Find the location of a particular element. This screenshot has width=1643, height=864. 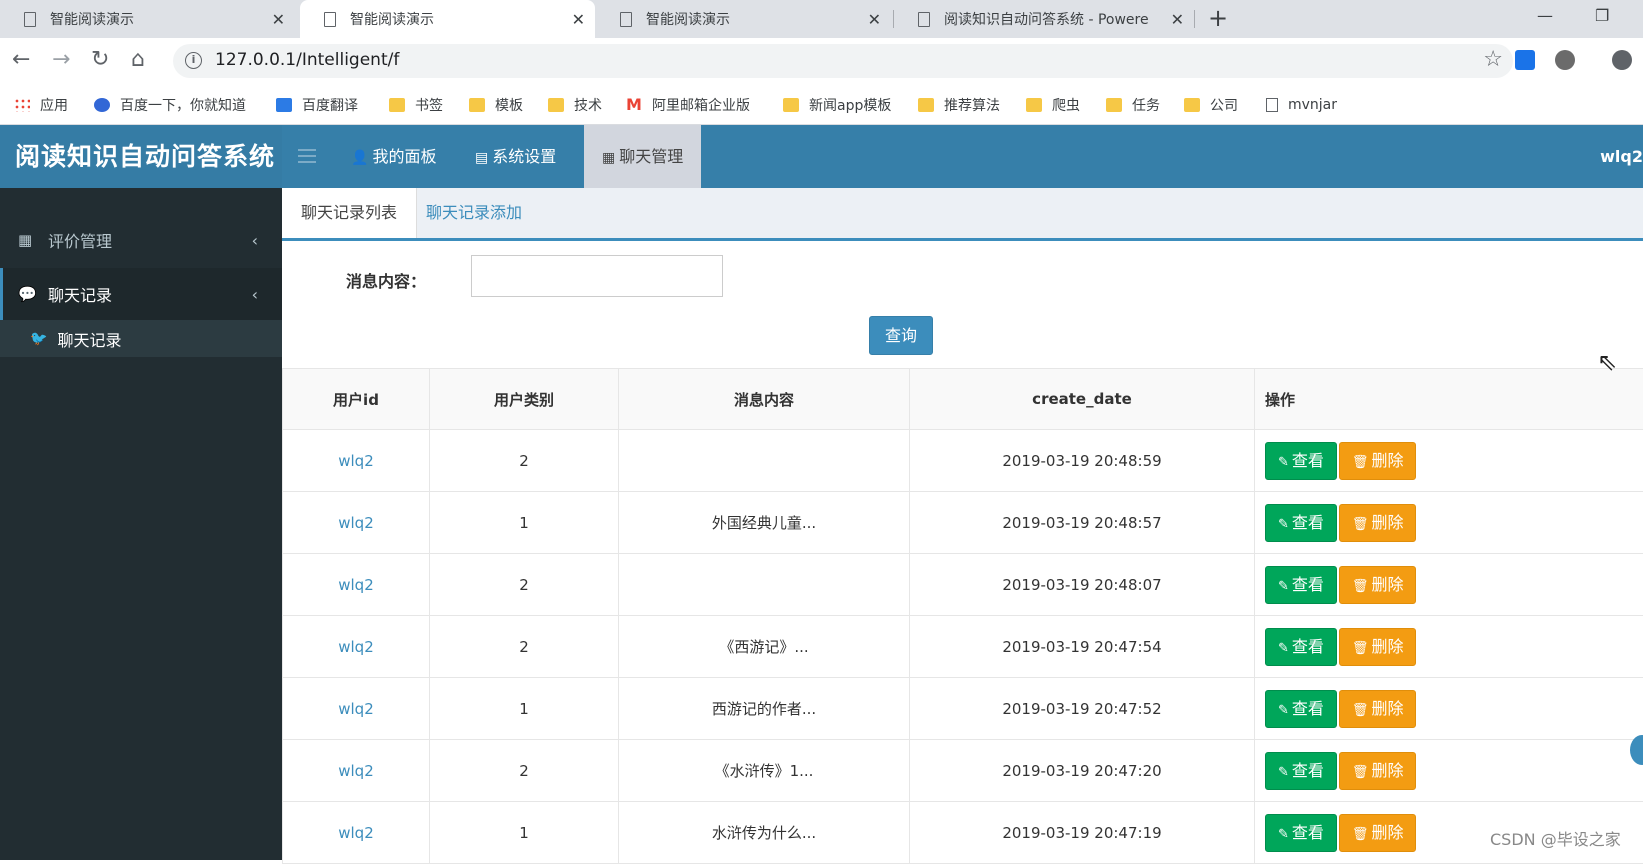

cell-actions: ✎查看🗑删除 is located at coordinates (1449, 585).